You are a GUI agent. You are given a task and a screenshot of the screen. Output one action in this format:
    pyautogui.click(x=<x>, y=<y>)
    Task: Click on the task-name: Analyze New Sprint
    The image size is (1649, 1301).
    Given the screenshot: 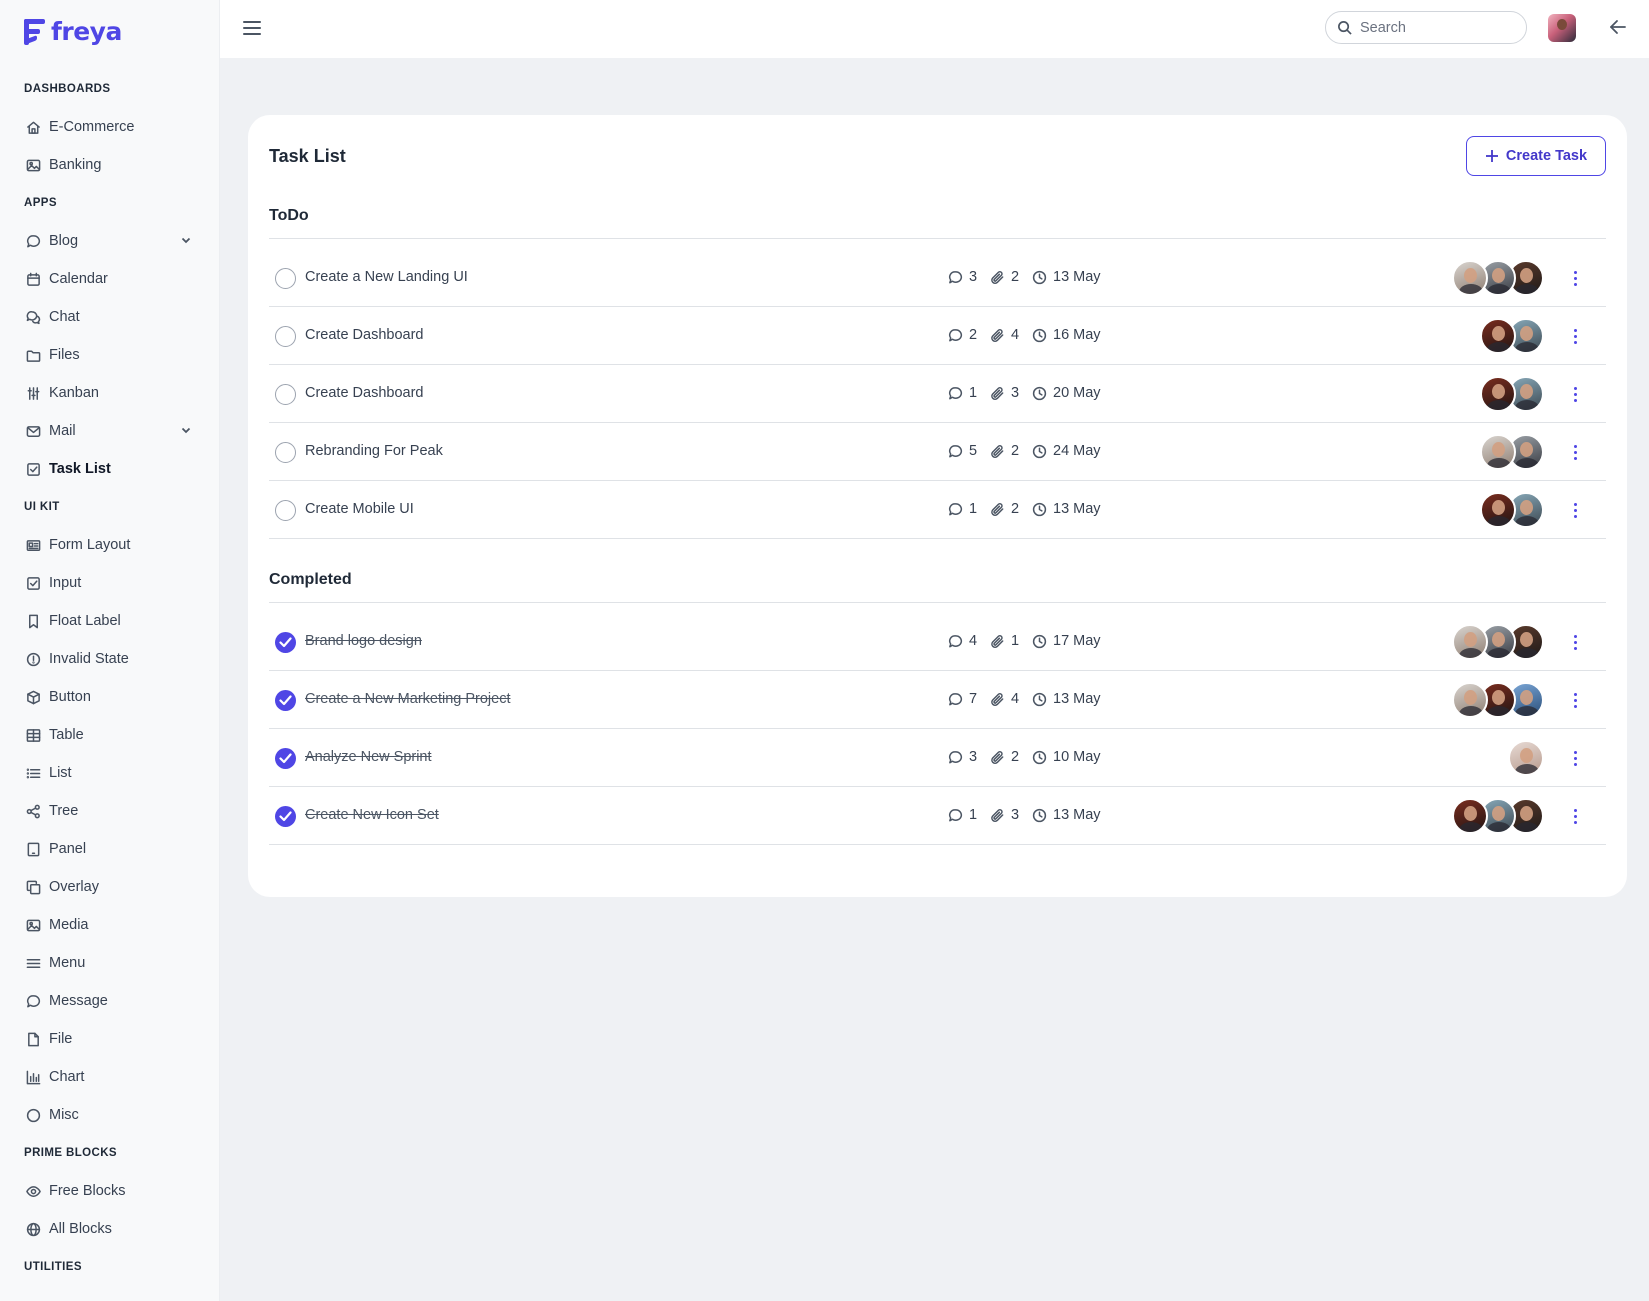 What is the action you would take?
    pyautogui.click(x=368, y=757)
    